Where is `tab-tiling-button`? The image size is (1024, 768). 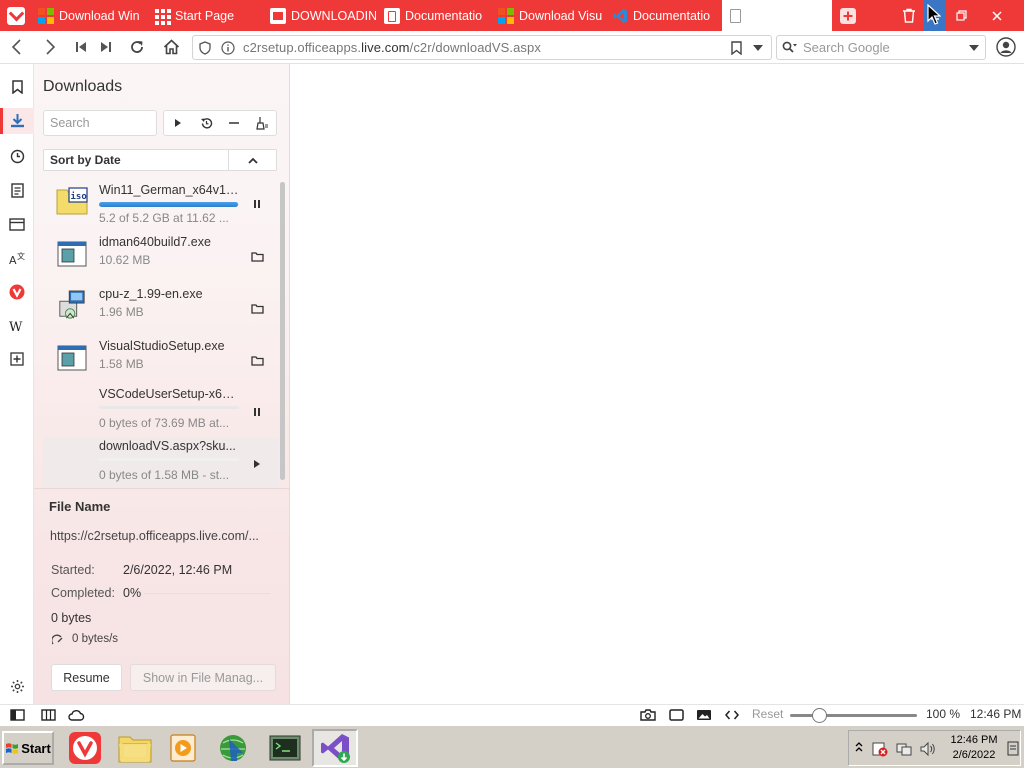 tab-tiling-button is located at coordinates (48, 715).